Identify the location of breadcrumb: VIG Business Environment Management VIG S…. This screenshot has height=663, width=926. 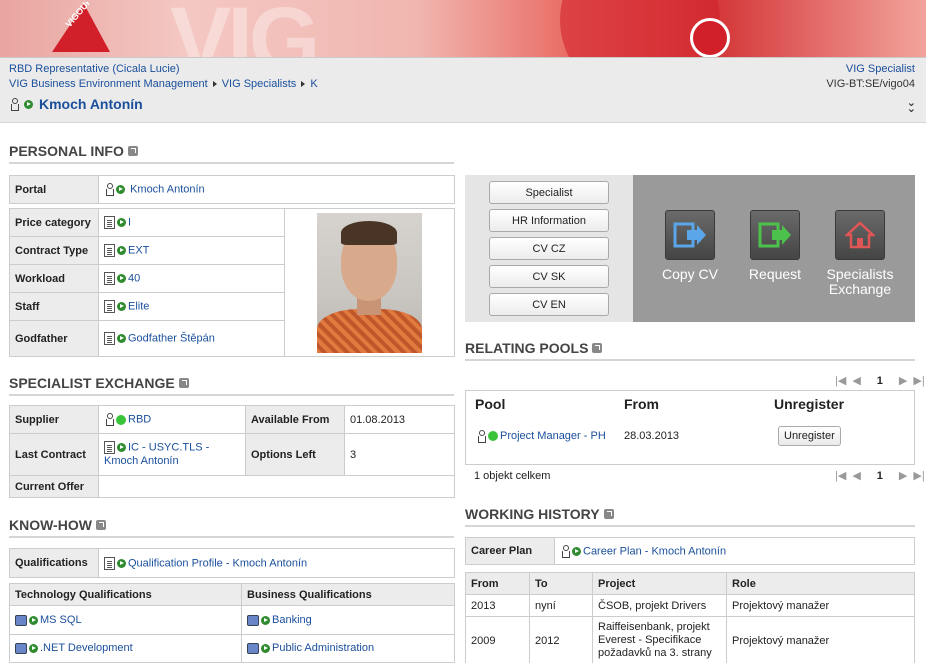
(163, 84).